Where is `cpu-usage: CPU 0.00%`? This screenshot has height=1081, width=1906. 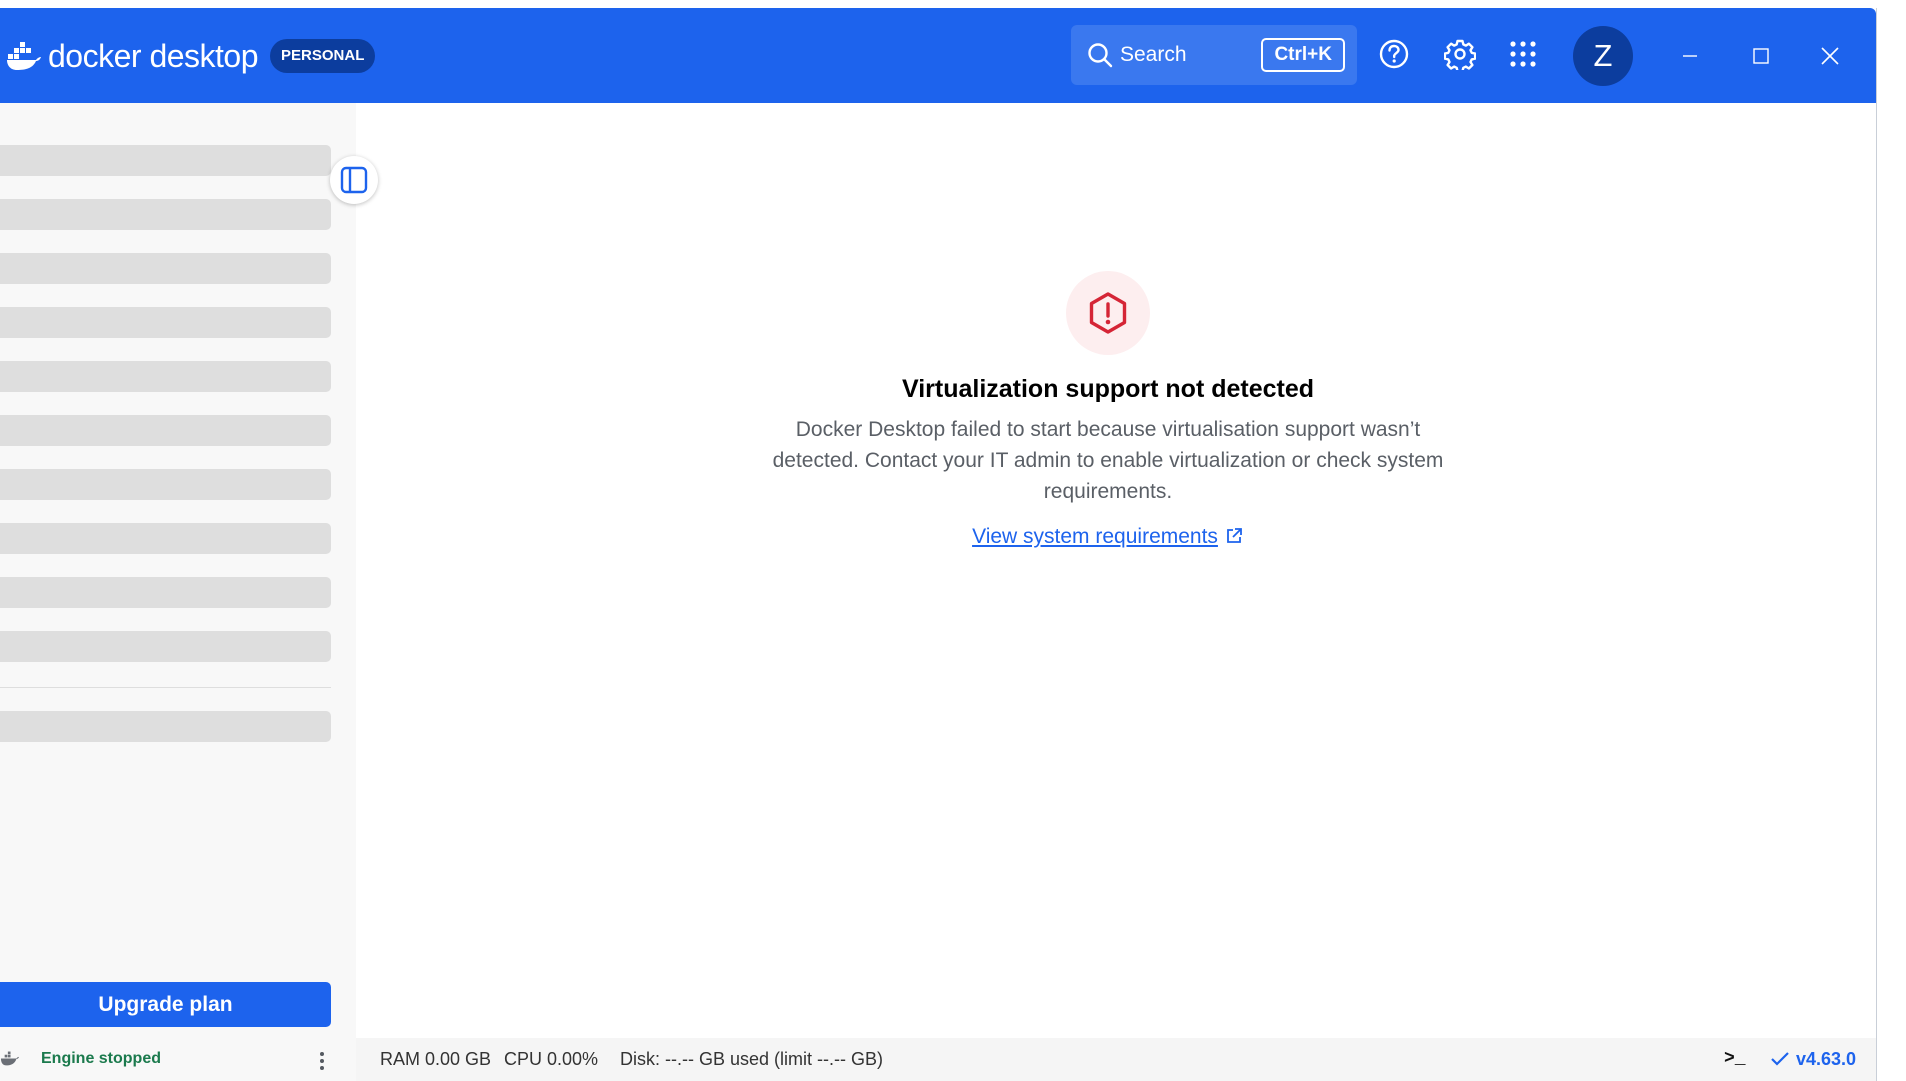 cpu-usage: CPU 0.00% is located at coordinates (551, 1059).